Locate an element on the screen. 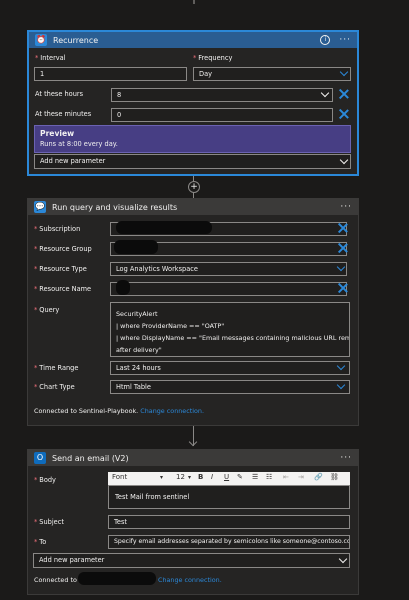 The image size is (409, 600). query-label: * Query is located at coordinates (47, 310).